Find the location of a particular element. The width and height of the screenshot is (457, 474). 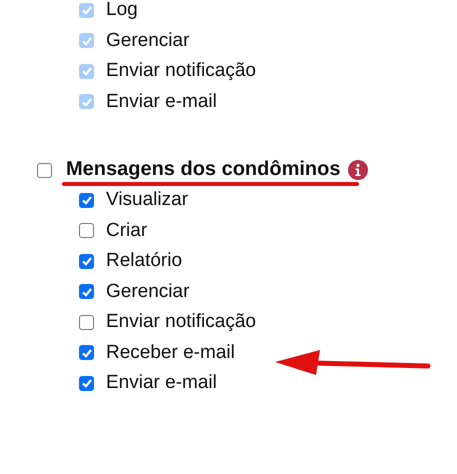

checkbox-label: Visualizar is located at coordinates (147, 200).